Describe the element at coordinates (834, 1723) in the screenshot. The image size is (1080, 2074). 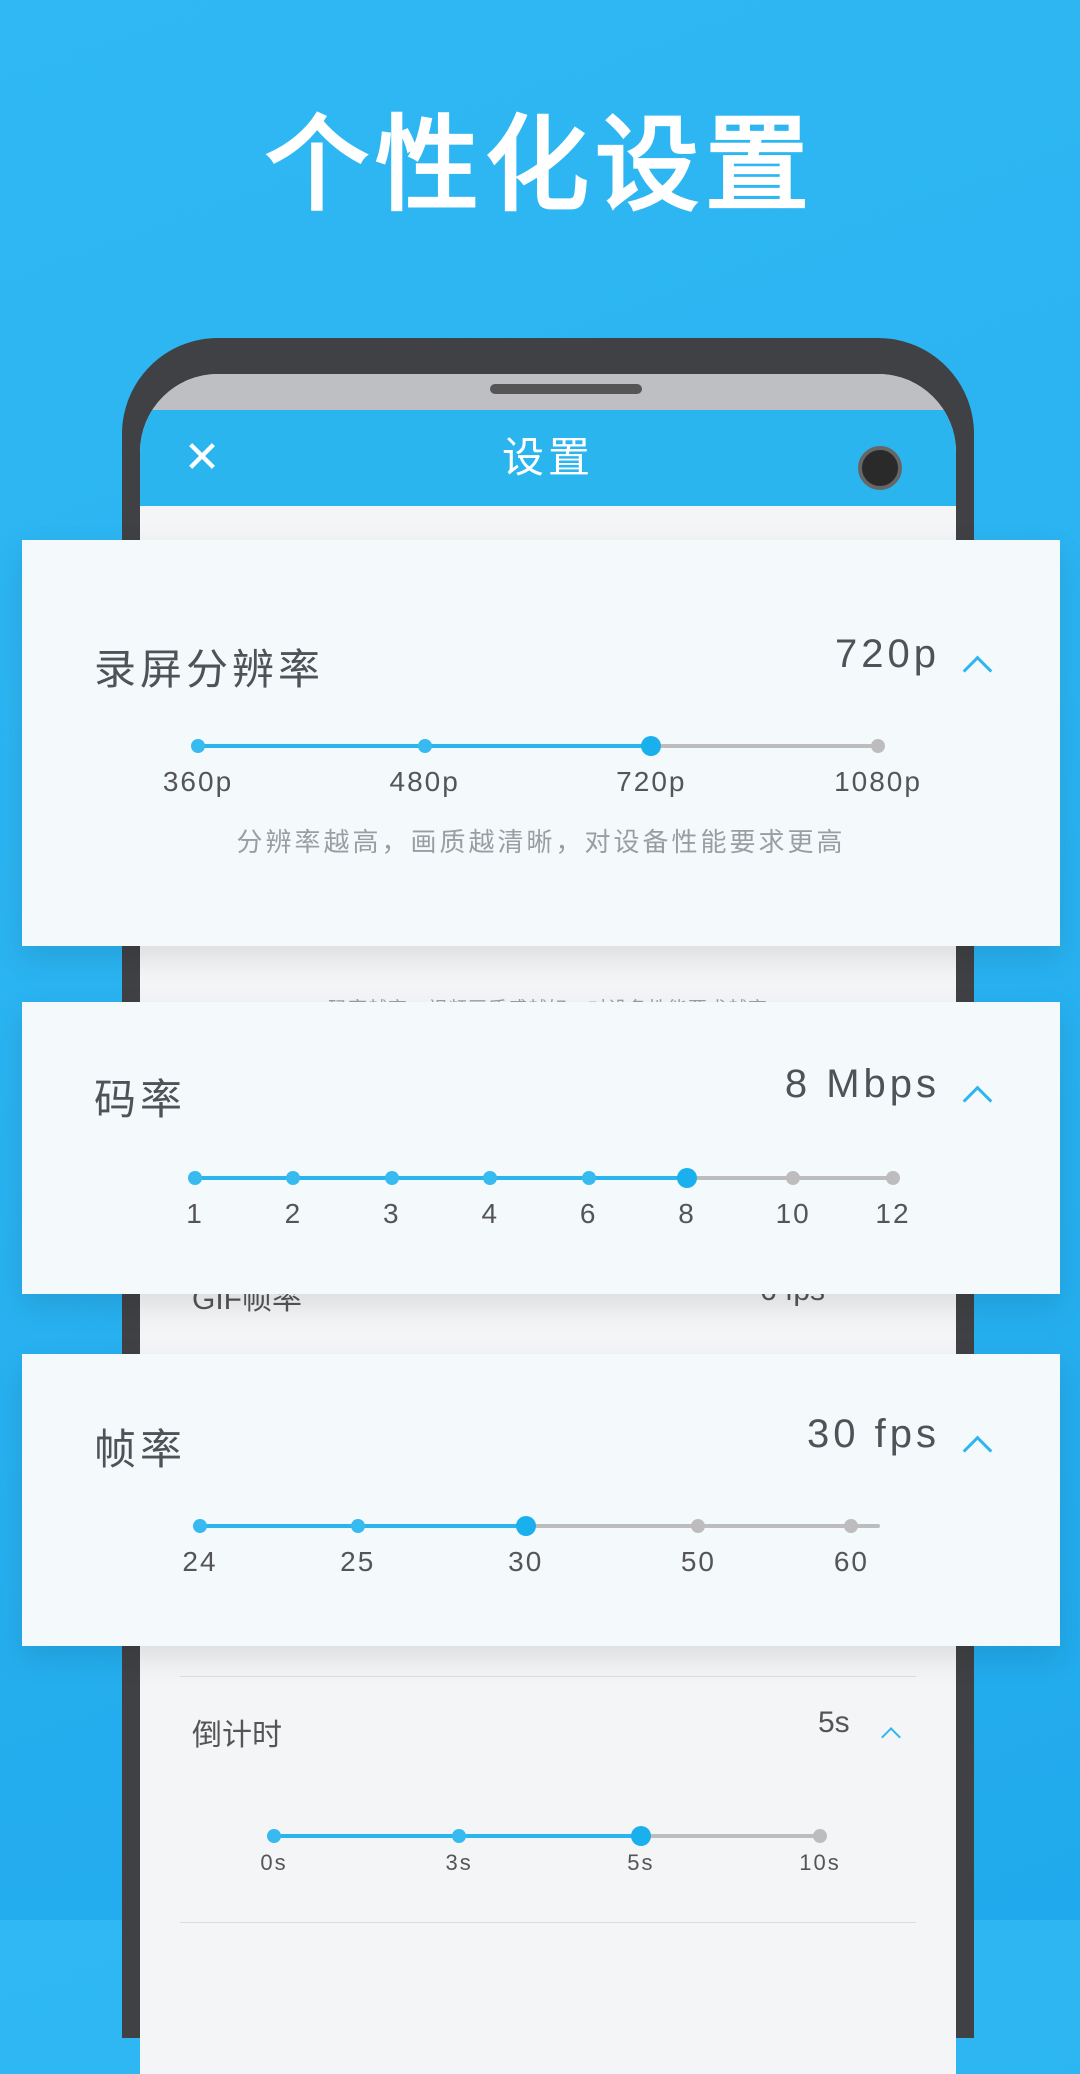
I see `countdown-value: 5s` at that location.